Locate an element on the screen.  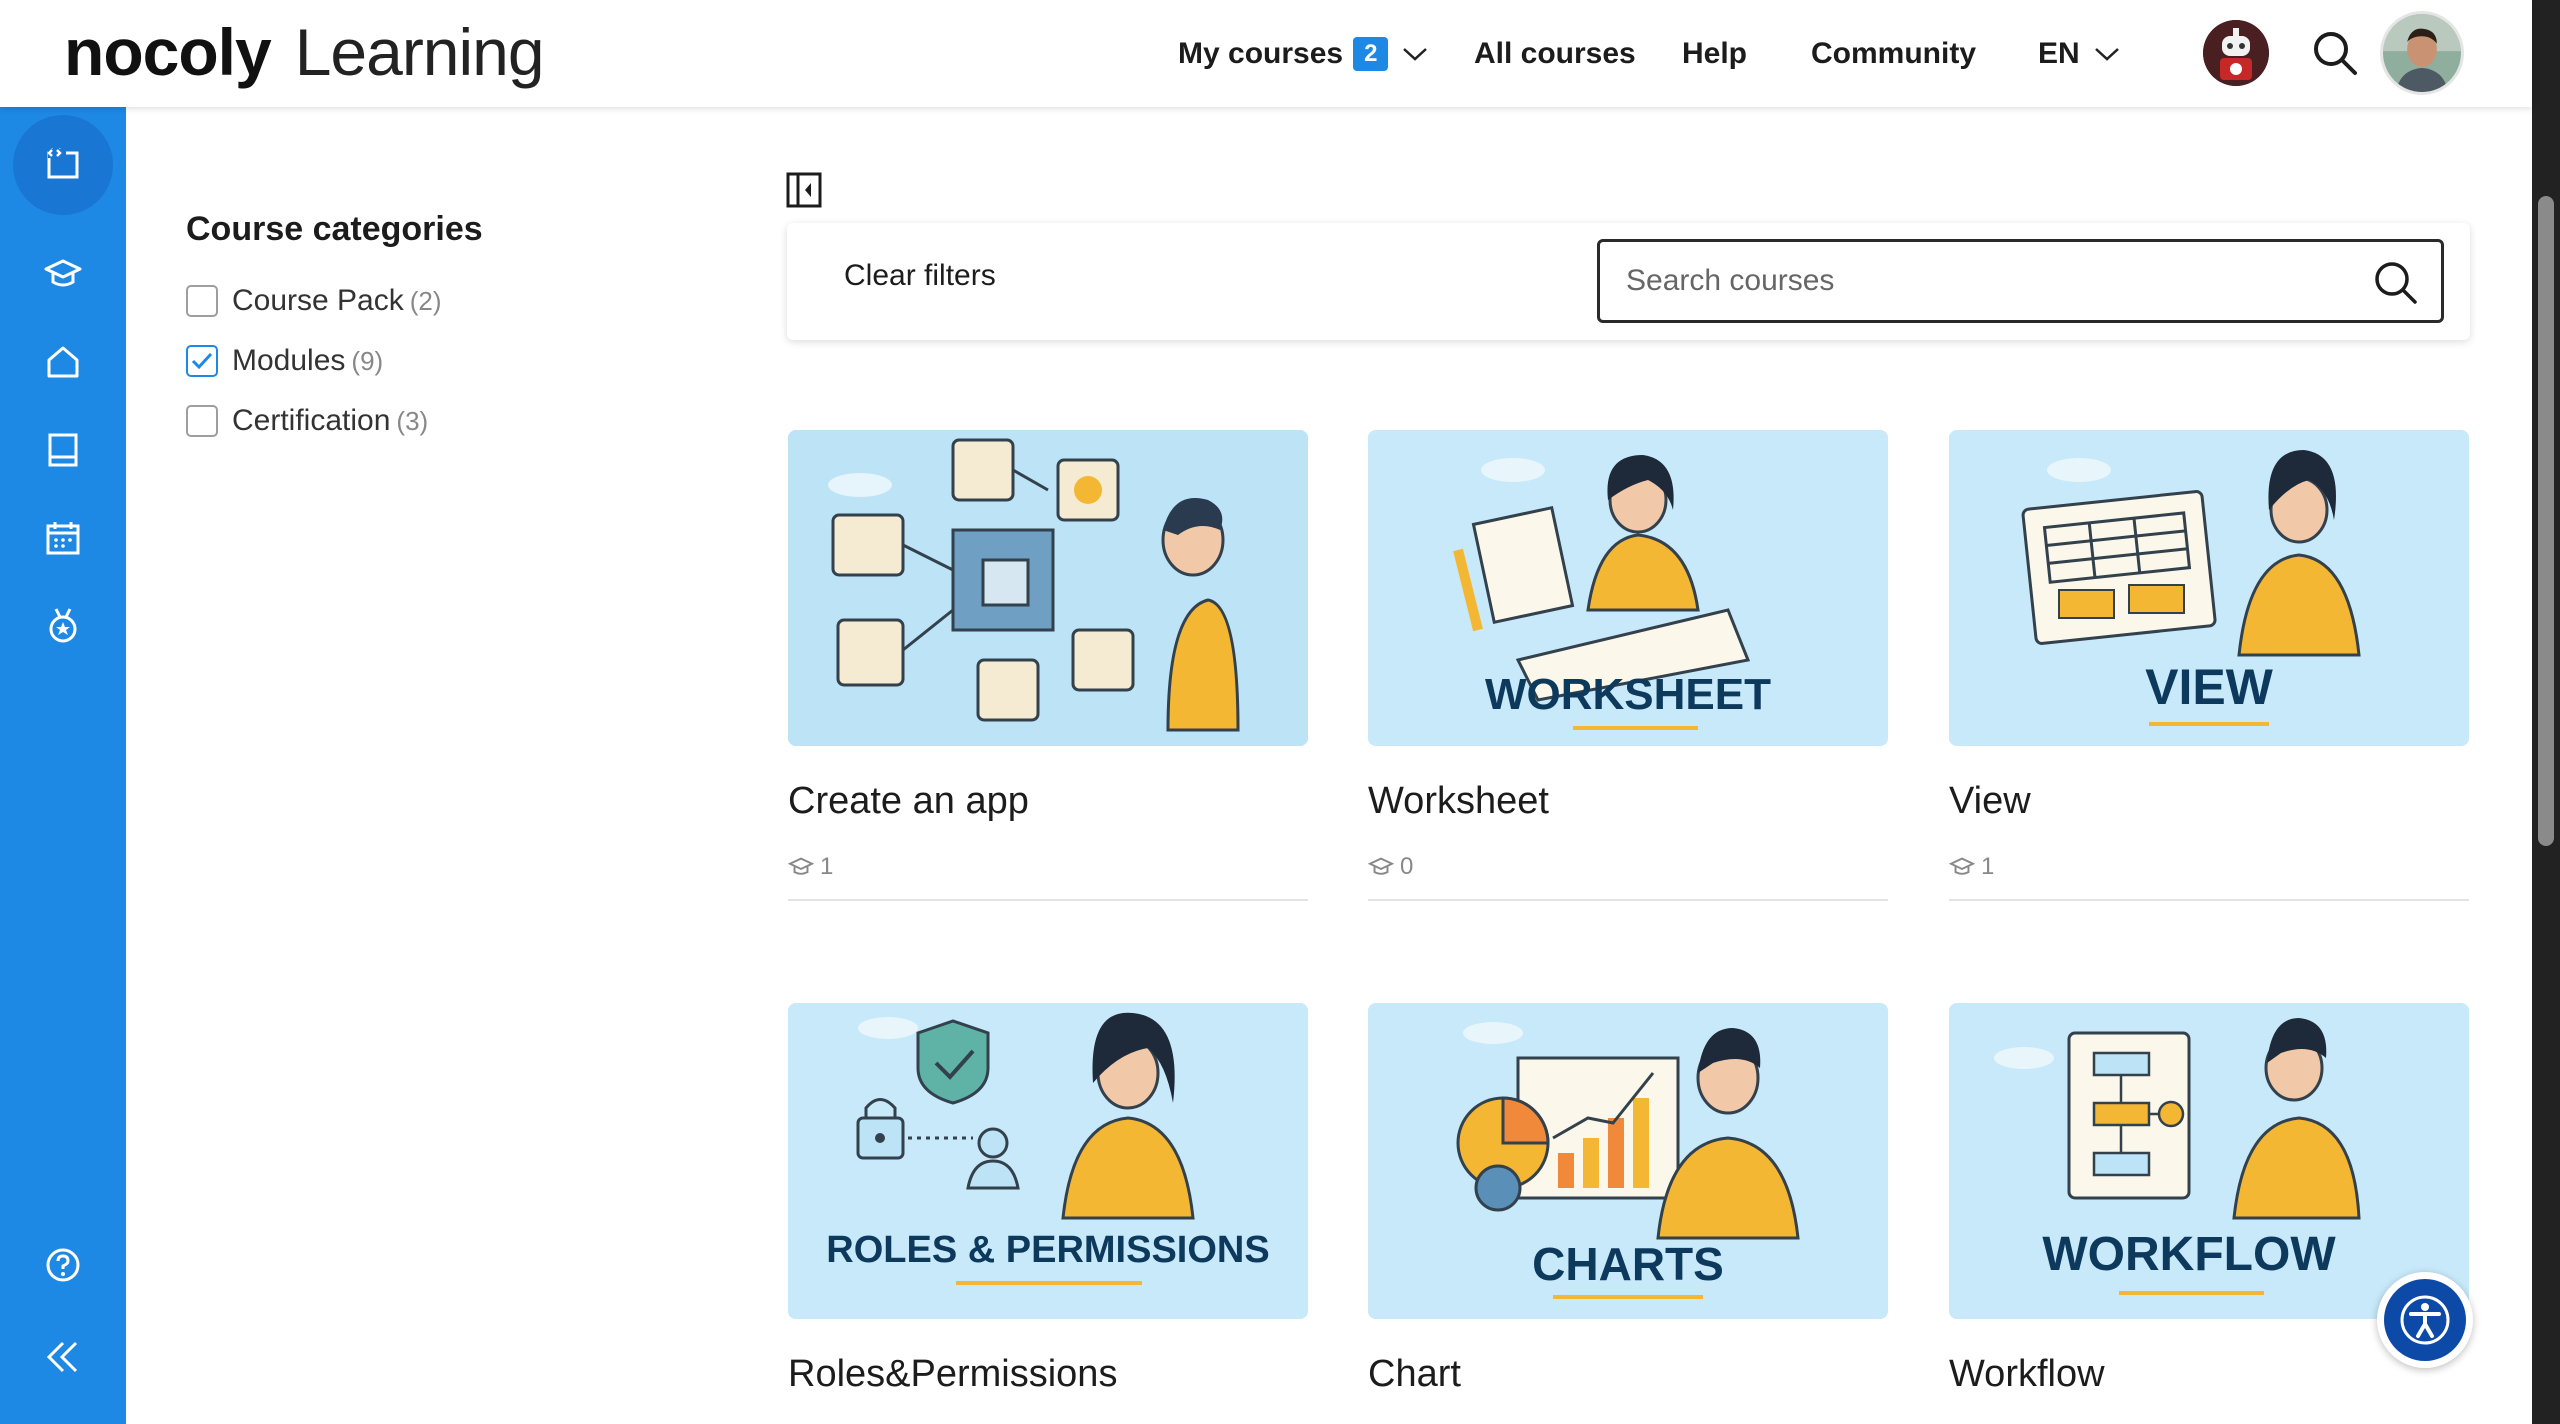
sidebar-item-help is located at coordinates (63, 1265).